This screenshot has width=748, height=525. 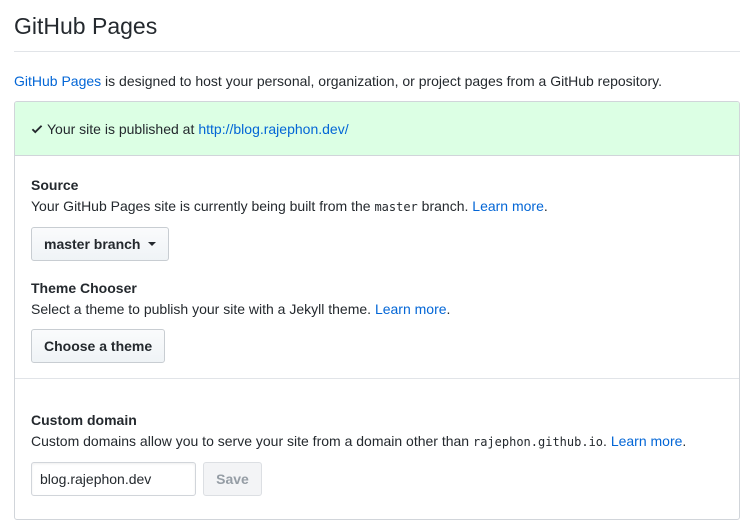 What do you see at coordinates (37, 128) in the screenshot?
I see `check-icon` at bounding box center [37, 128].